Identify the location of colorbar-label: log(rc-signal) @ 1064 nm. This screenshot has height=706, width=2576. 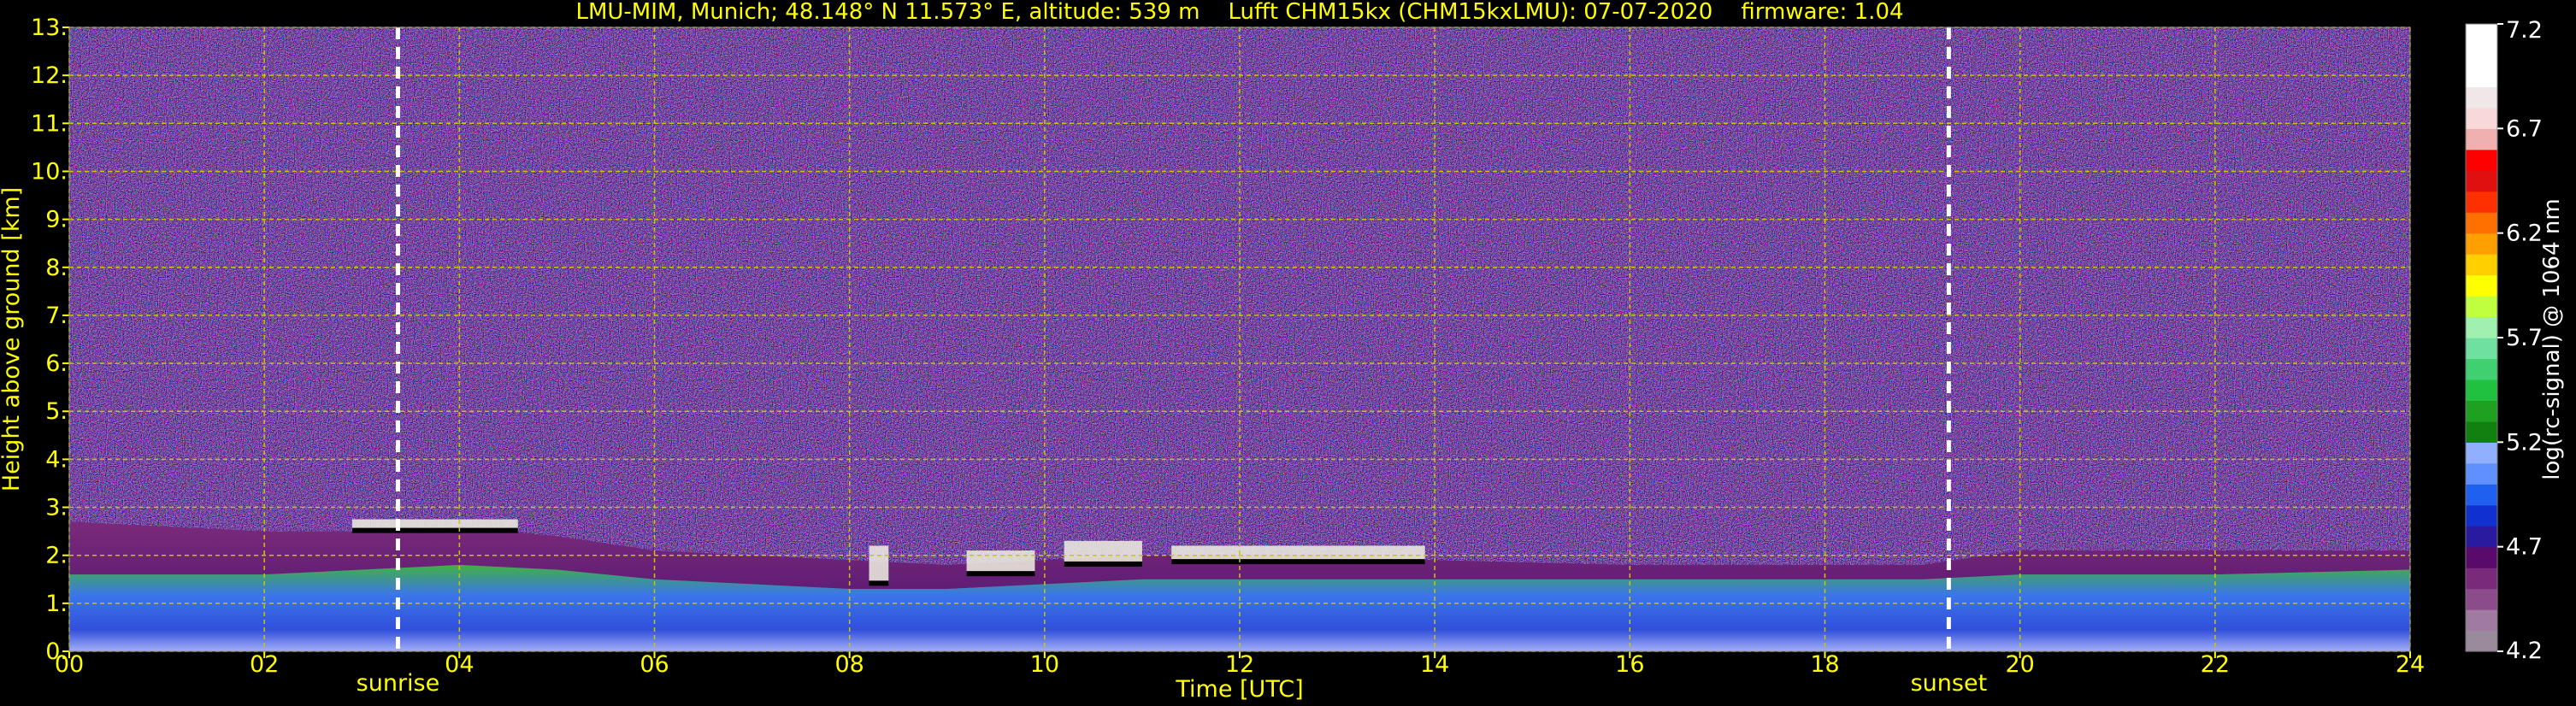
(2552, 338).